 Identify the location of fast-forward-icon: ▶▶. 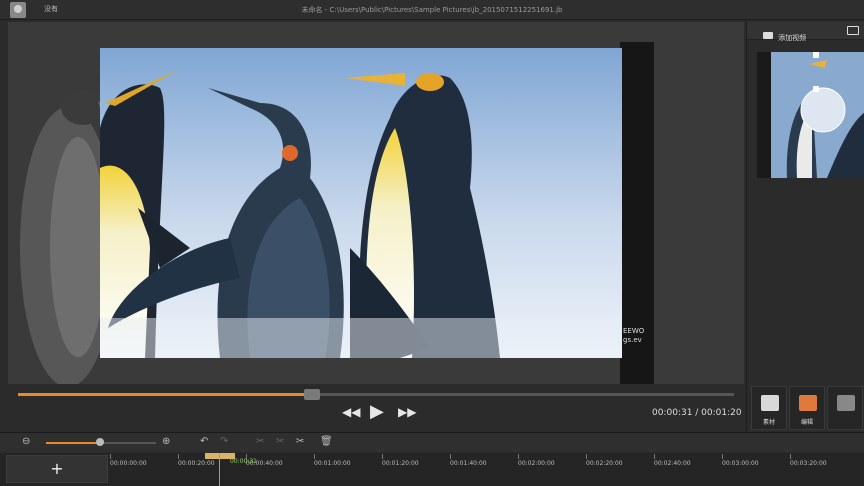
(407, 412).